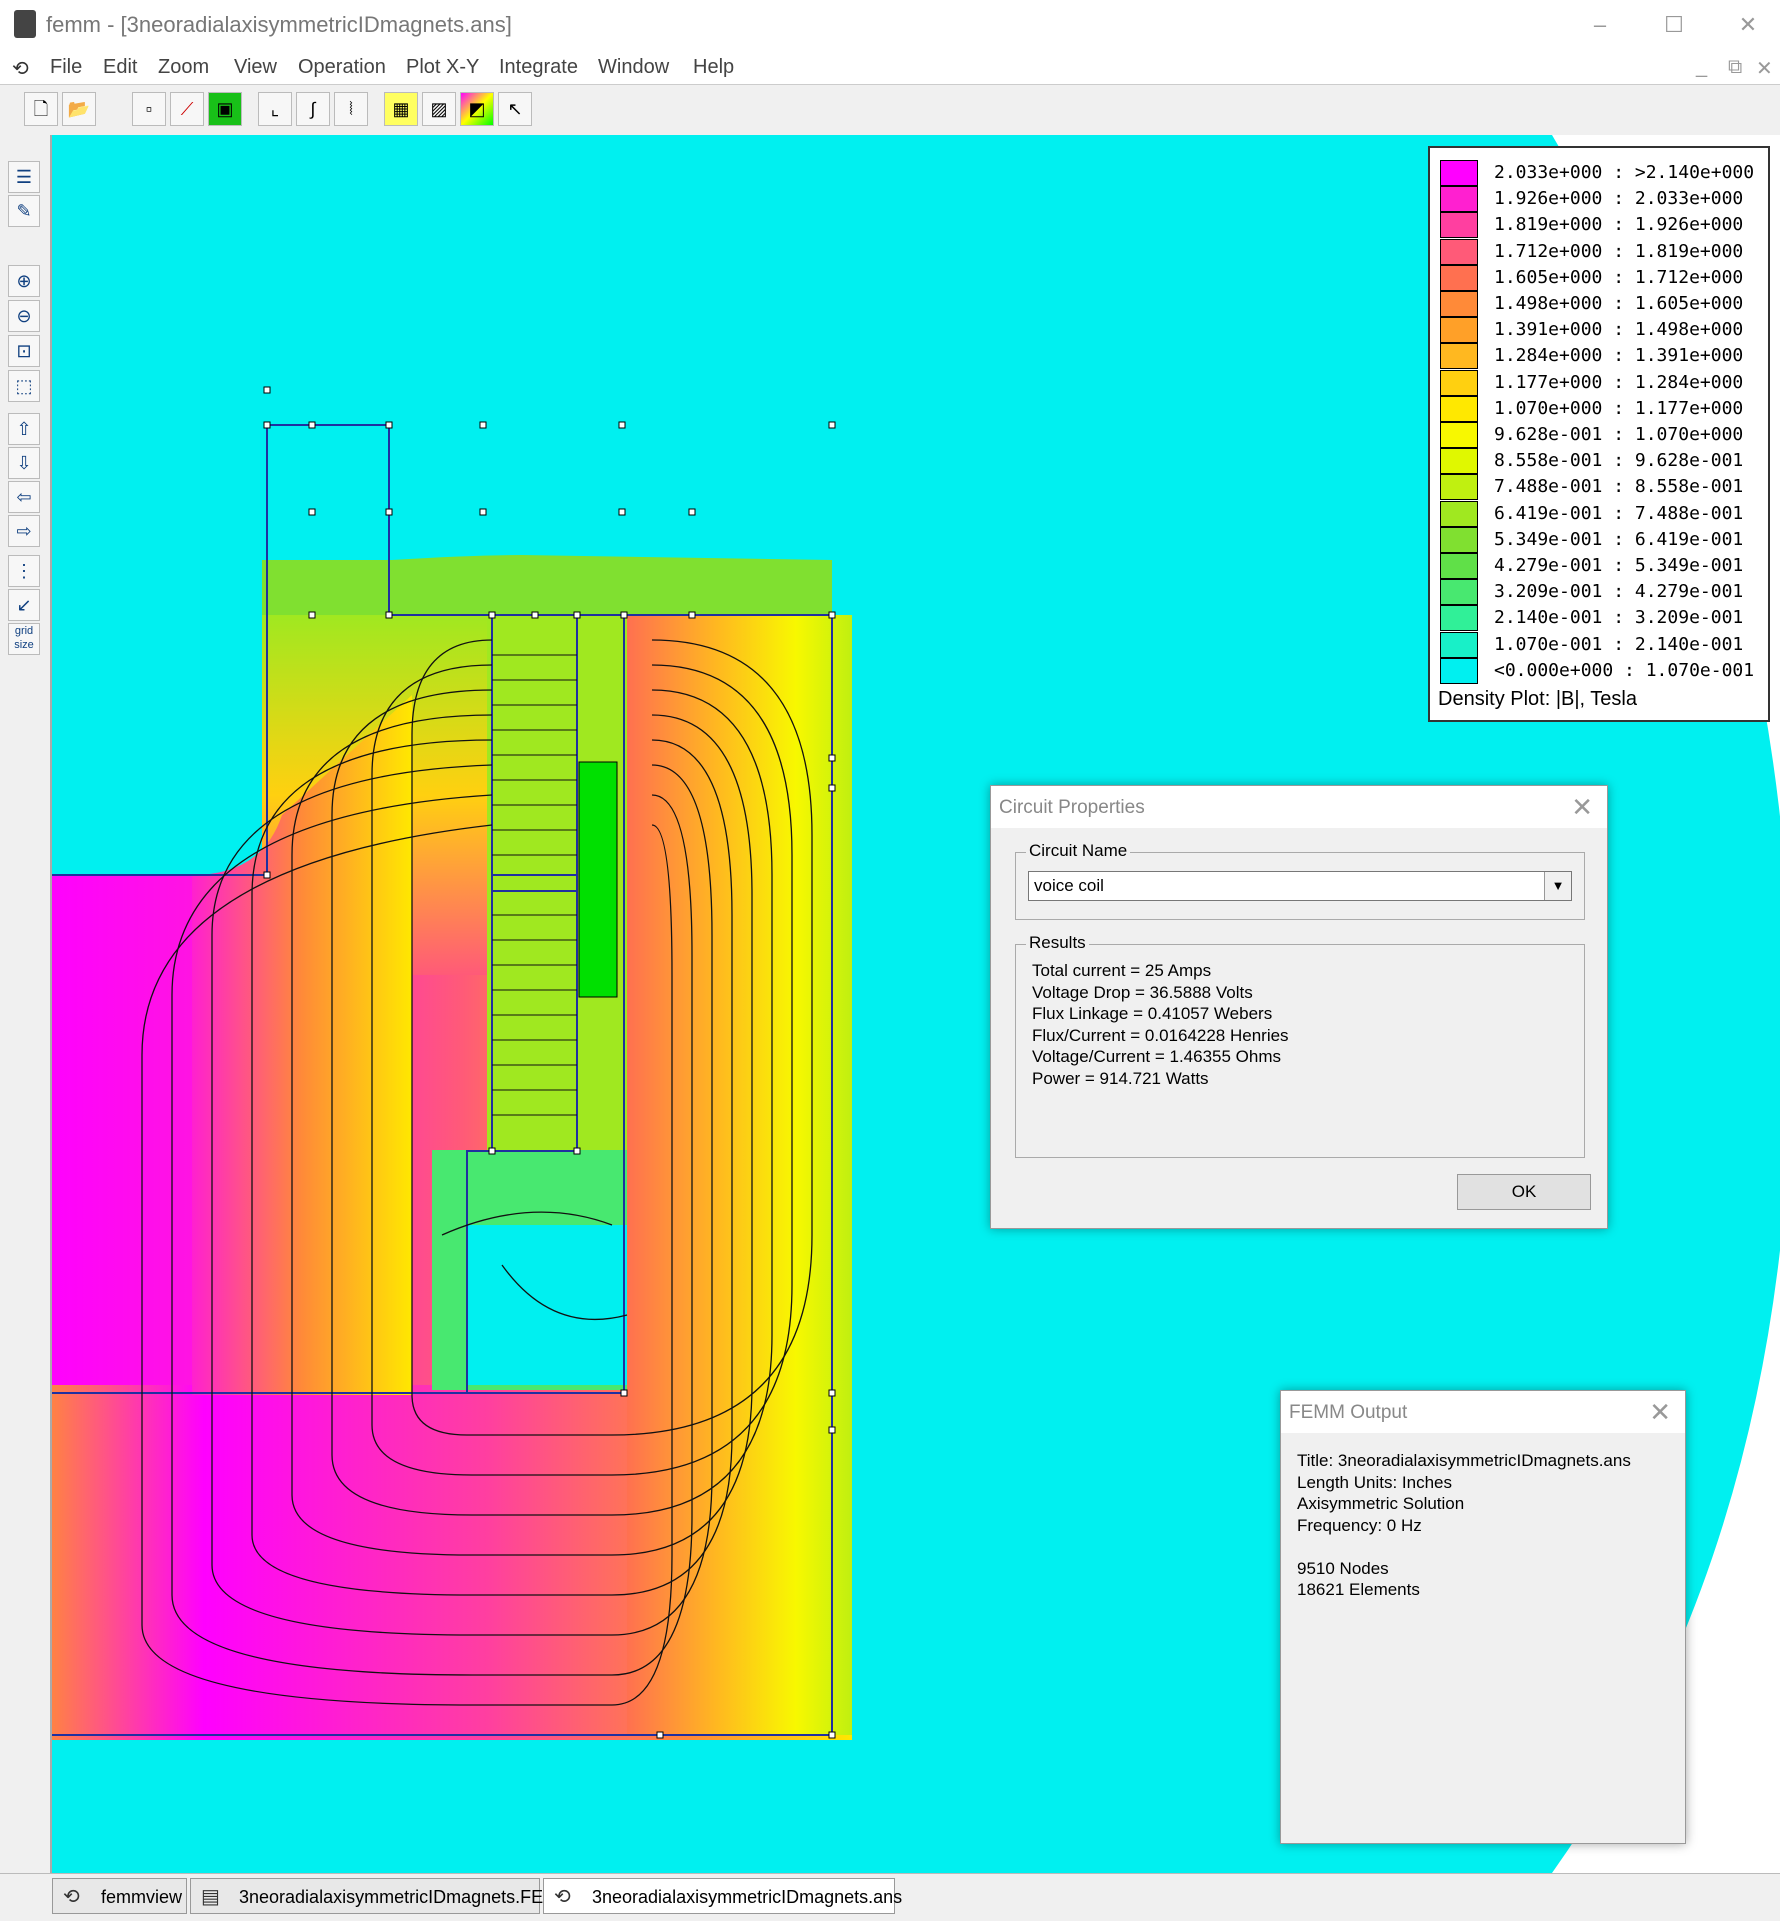 The height and width of the screenshot is (1921, 1780). Describe the element at coordinates (1157, 1056) in the screenshot. I see `result-line: Voltage/Current = 1.46355 Ohms` at that location.